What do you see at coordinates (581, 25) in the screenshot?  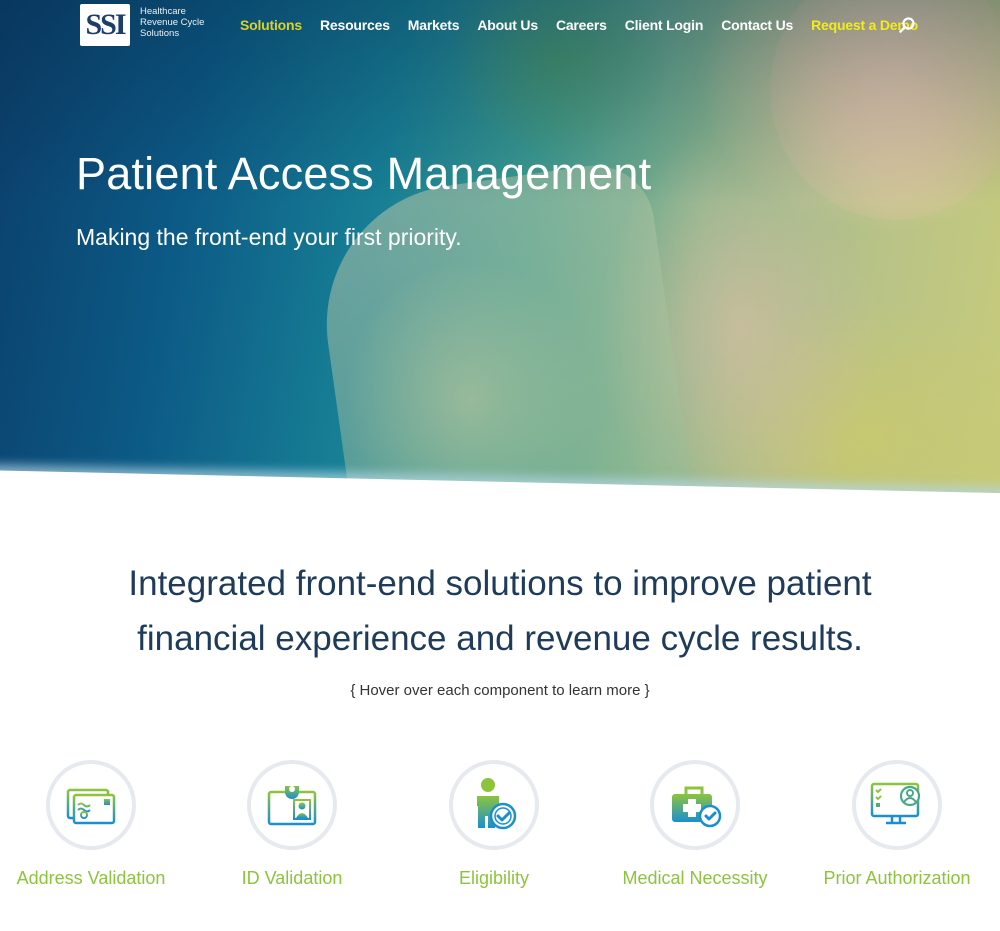 I see `nav-item-careers: Careers` at bounding box center [581, 25].